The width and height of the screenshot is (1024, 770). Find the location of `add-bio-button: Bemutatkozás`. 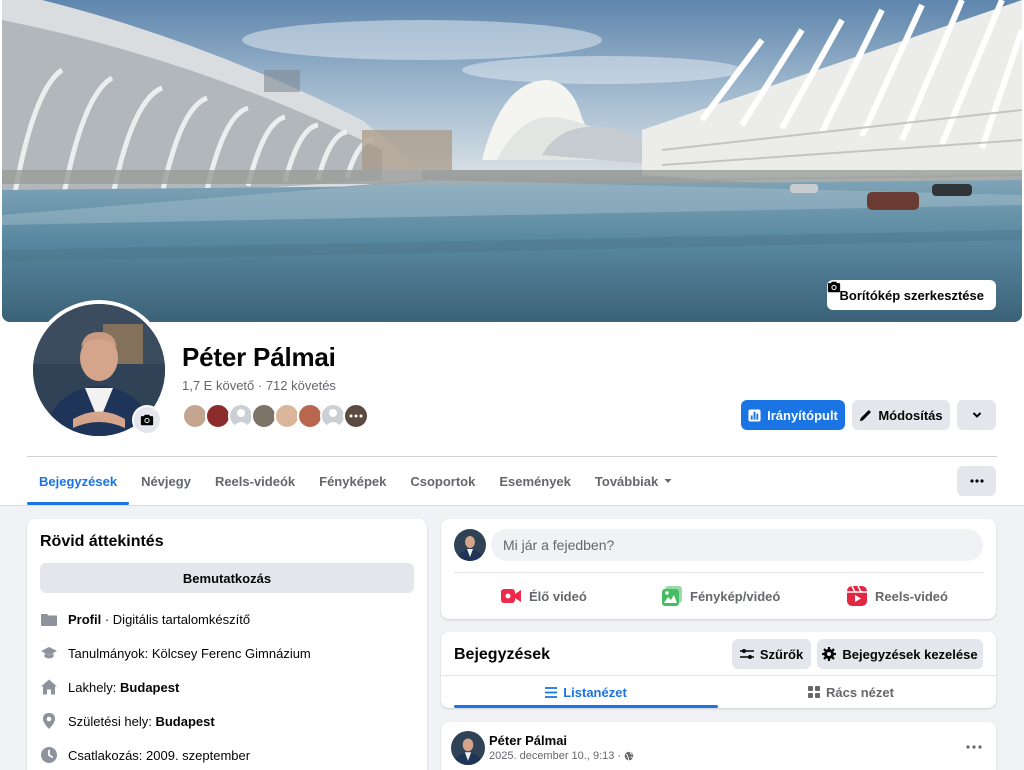

add-bio-button: Bemutatkozás is located at coordinates (227, 578).